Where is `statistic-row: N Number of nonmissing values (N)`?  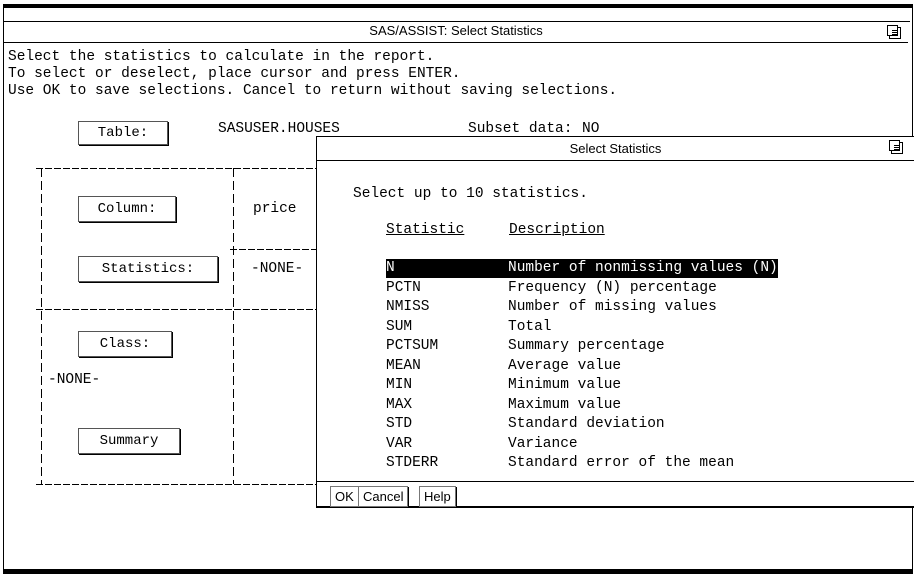
statistic-row: N Number of nonmissing values (N) is located at coordinates (582, 268).